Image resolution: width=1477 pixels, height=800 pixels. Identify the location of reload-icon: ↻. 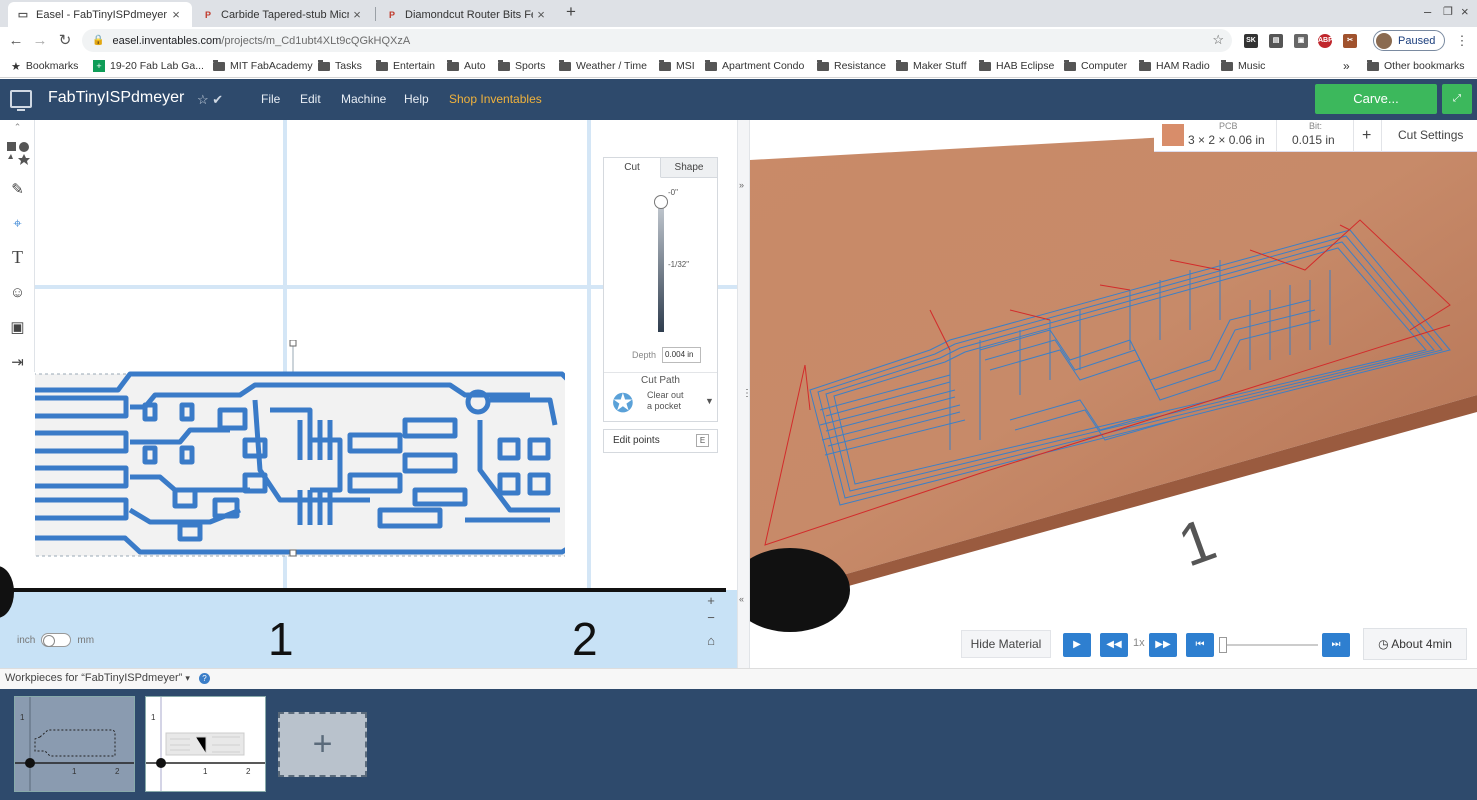
(65, 41).